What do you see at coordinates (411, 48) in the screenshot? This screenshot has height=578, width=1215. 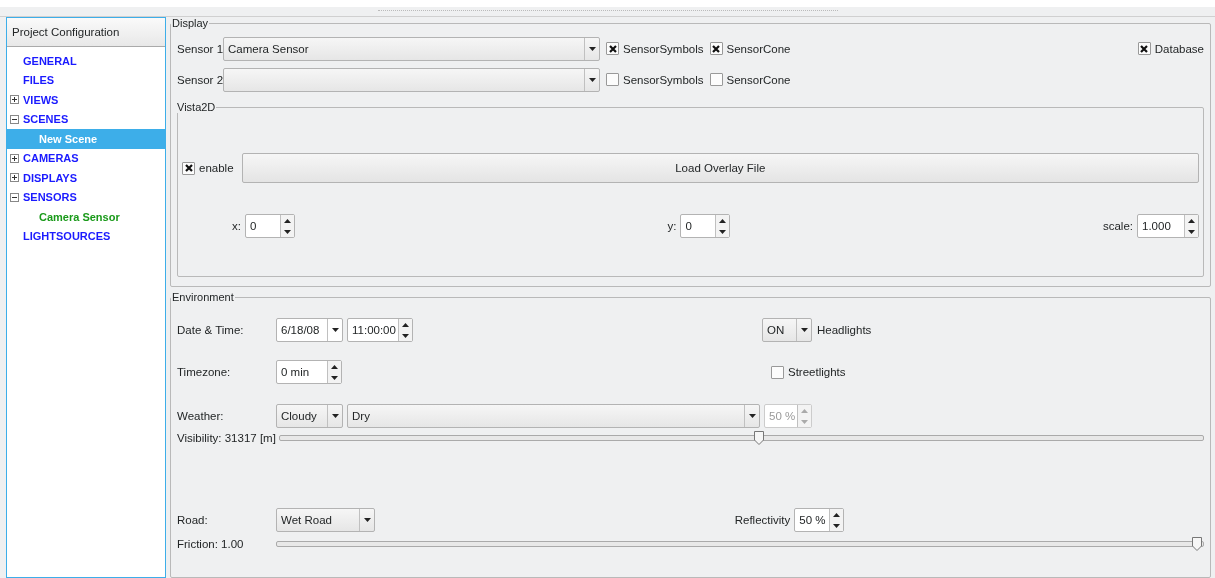 I see `sensor-dropdown: Camera Sensor` at bounding box center [411, 48].